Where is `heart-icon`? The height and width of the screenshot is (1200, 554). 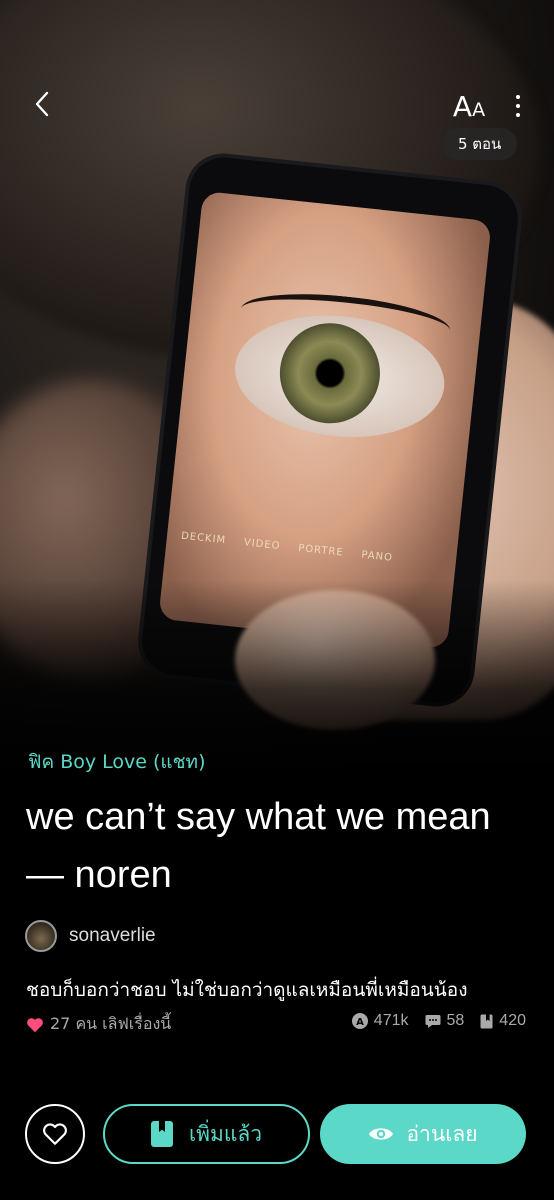 heart-icon is located at coordinates (35, 1024).